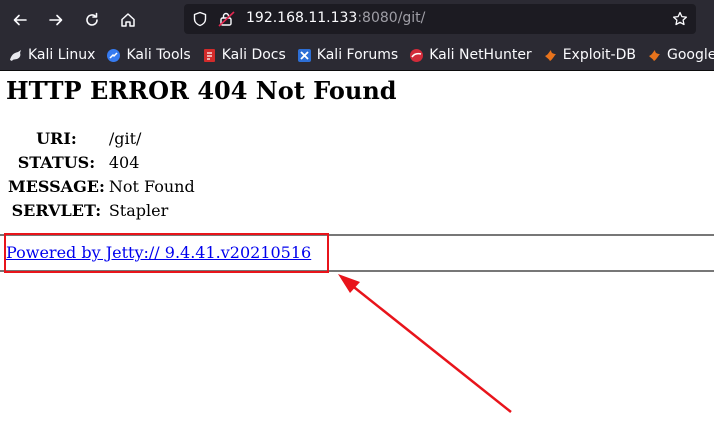 The width and height of the screenshot is (714, 426). I want to click on annotation-arrow, so click(425, 343).